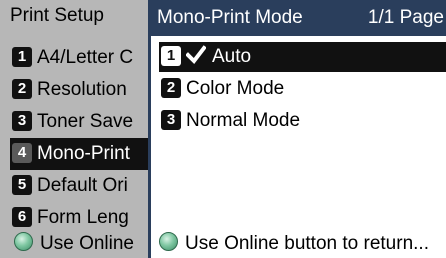  I want to click on menu-item-a4-letter: 1 A4/Letter C, so click(79, 58).